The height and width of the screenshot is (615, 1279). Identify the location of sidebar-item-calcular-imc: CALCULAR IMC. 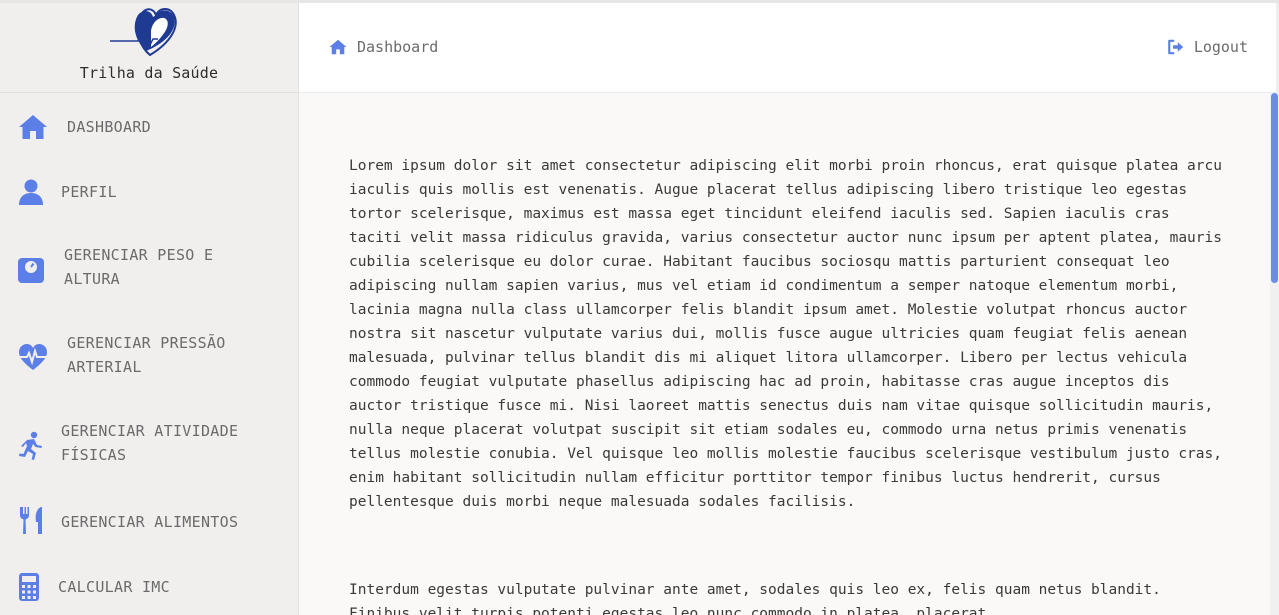
(149, 587).